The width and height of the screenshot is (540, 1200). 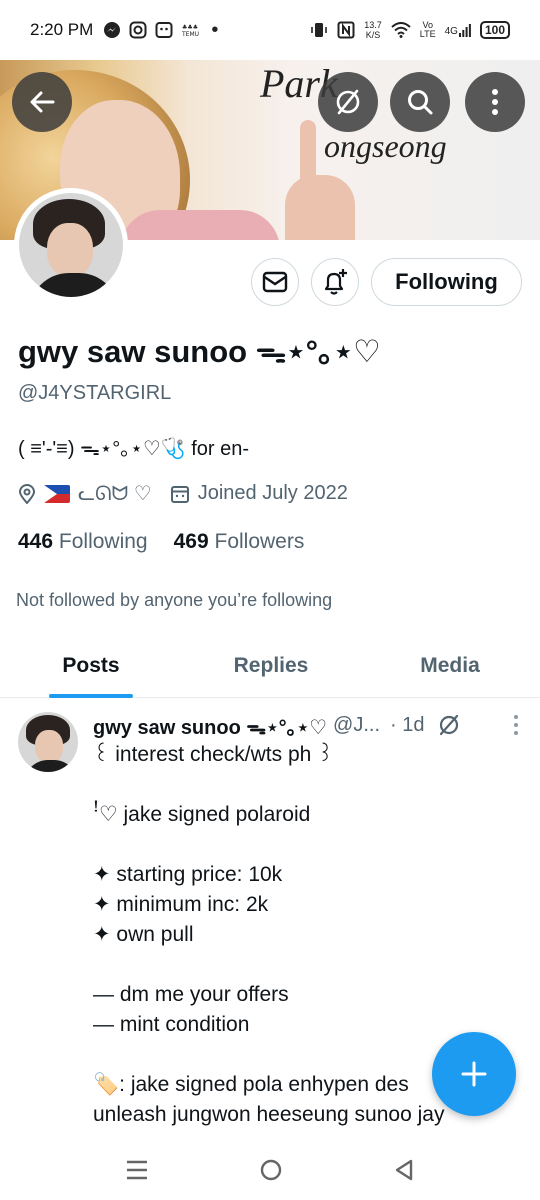 I want to click on tab-posts-label: Posts, so click(x=91, y=665).